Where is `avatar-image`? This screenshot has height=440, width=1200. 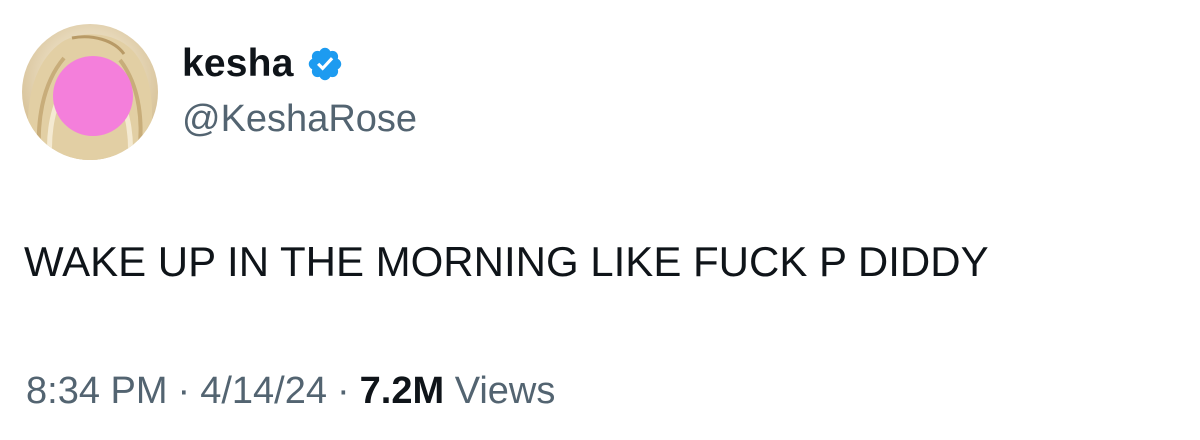 avatar-image is located at coordinates (90, 97).